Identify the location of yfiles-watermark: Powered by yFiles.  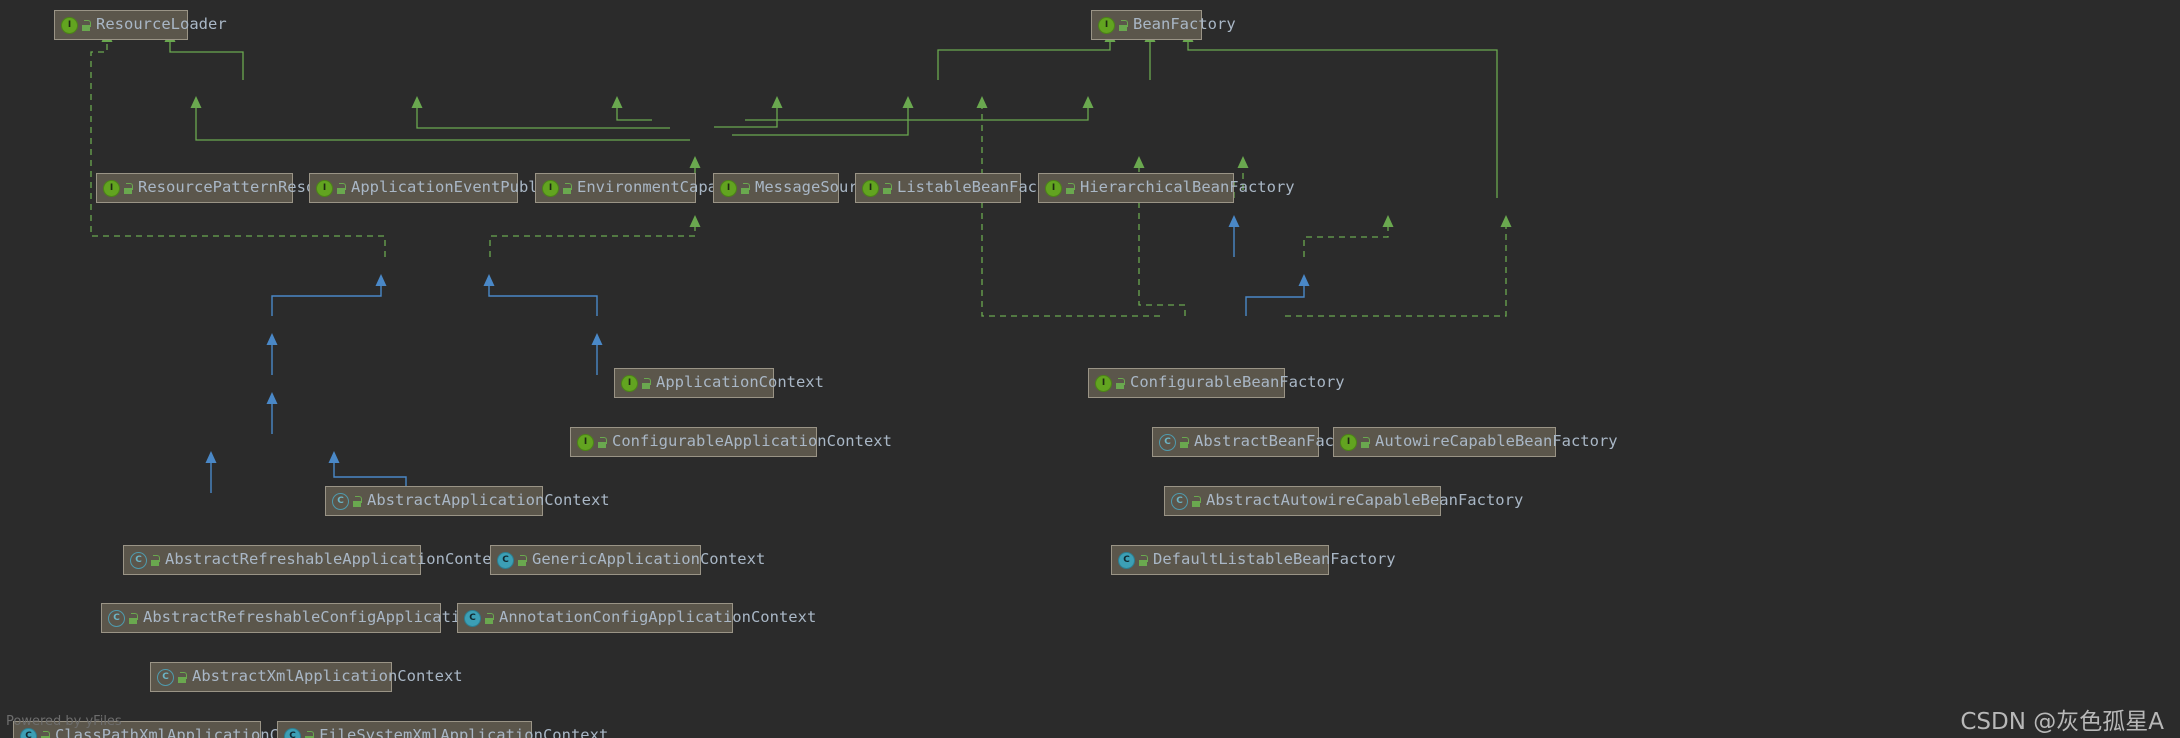
(64, 721).